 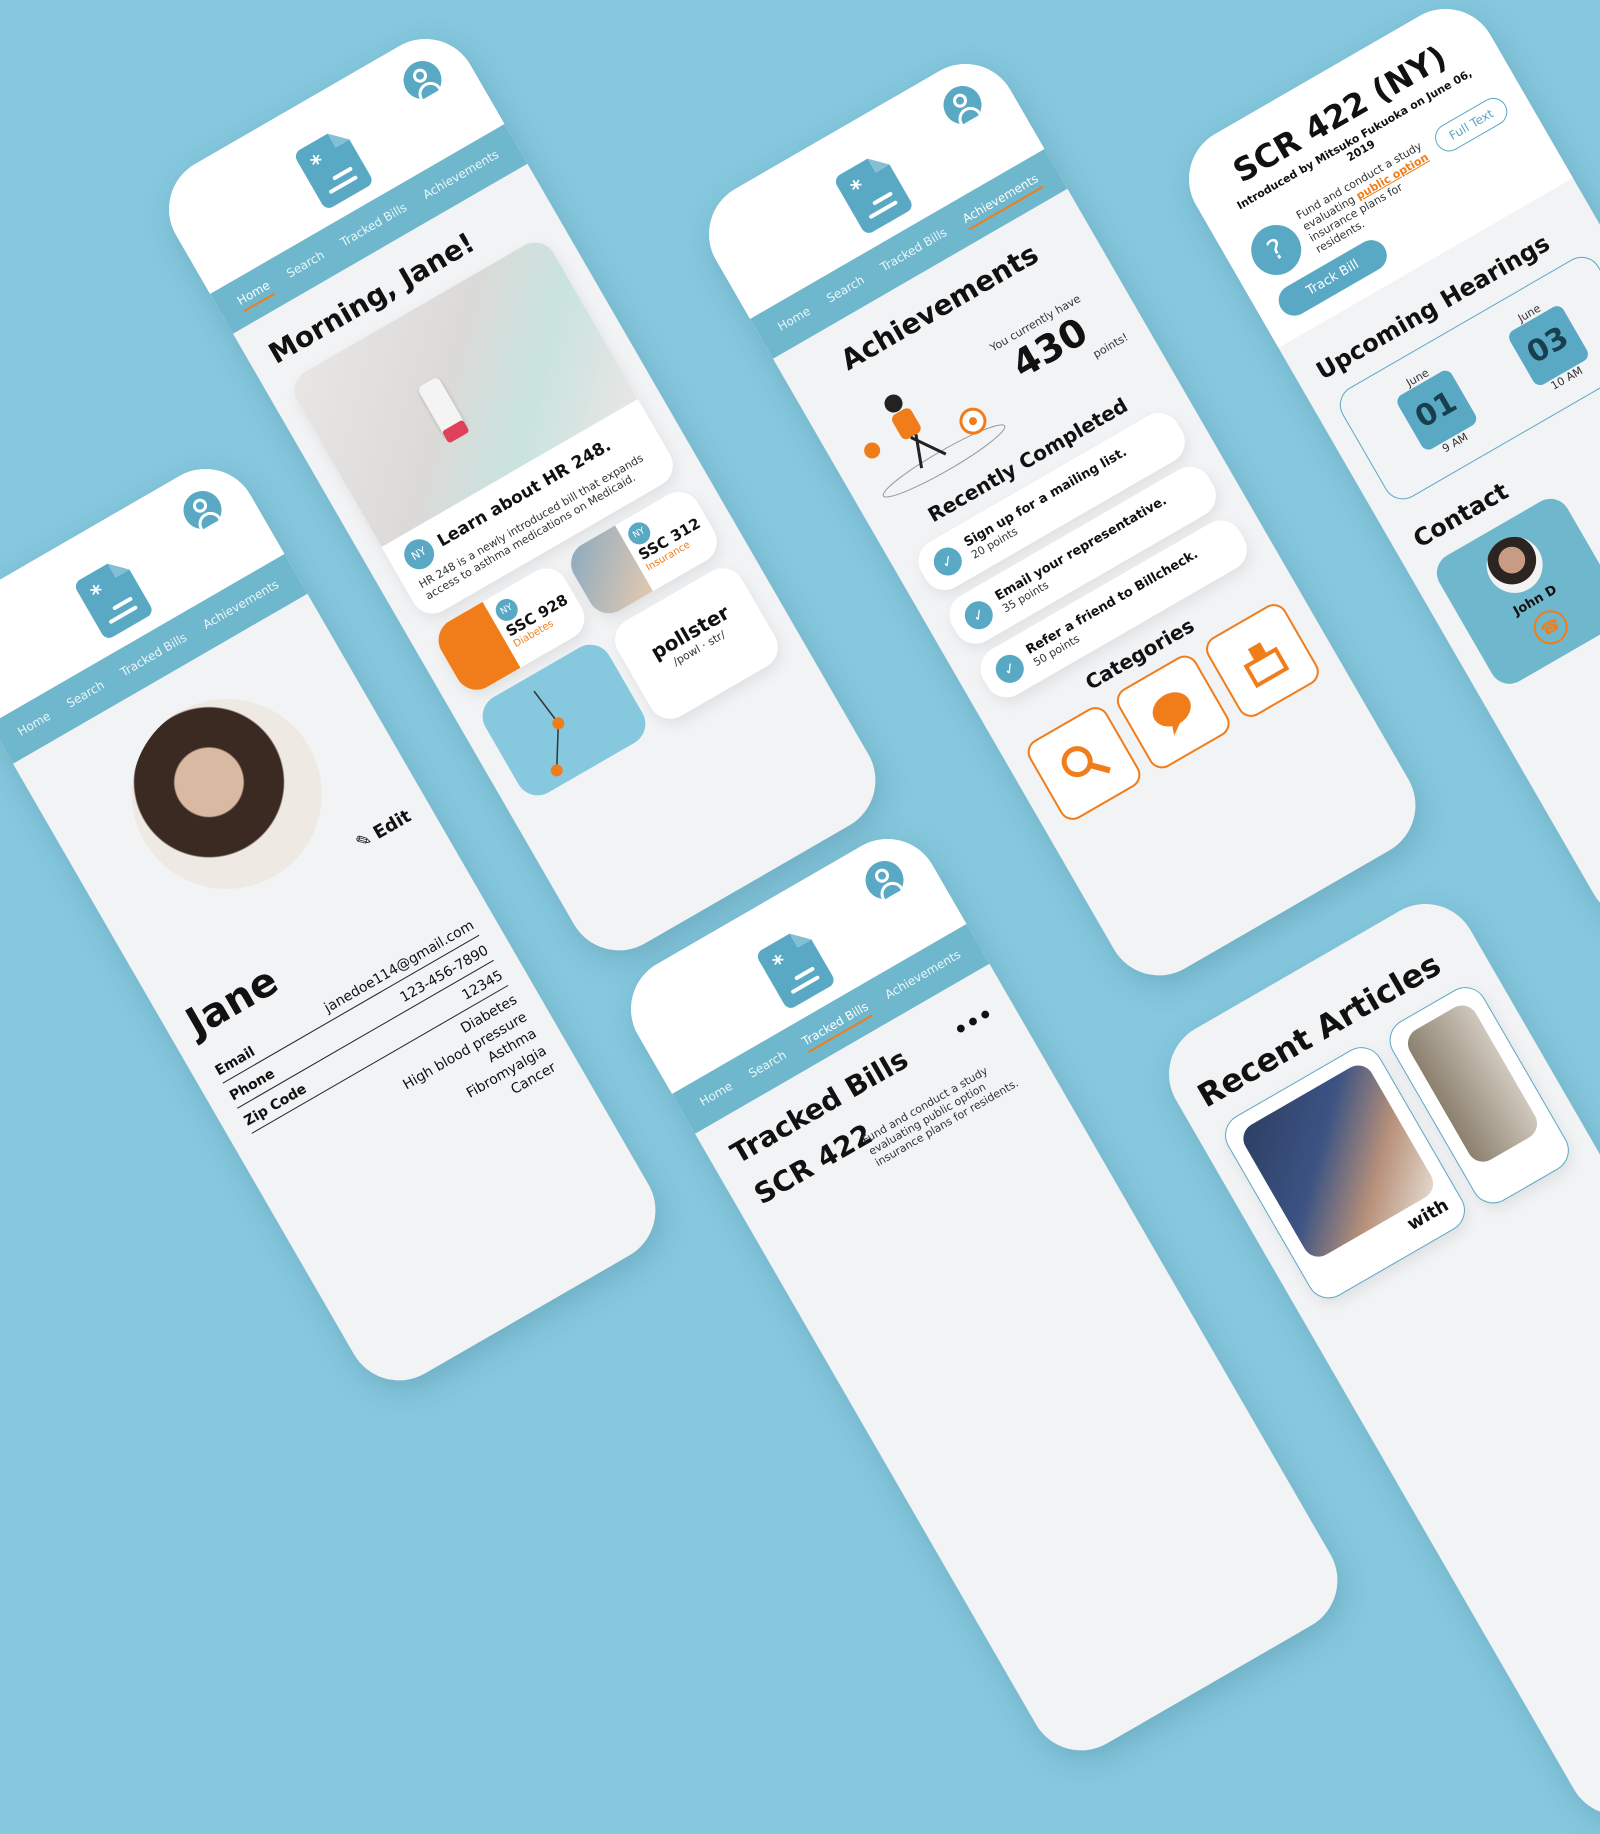 What do you see at coordinates (1262, 660) in the screenshot?
I see `ballot-box-icon` at bounding box center [1262, 660].